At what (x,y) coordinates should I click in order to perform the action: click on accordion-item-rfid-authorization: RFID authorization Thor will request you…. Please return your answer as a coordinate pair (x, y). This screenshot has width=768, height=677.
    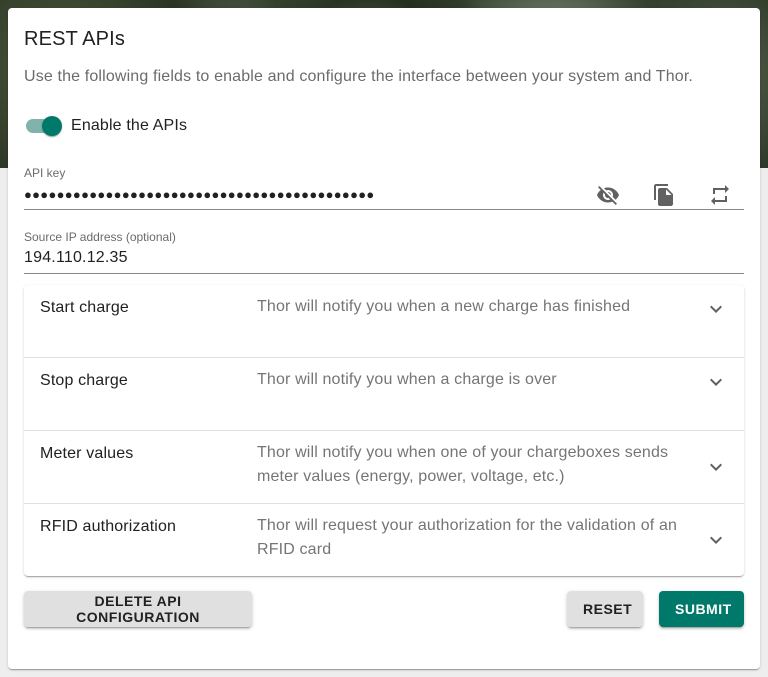
    Looking at the image, I should click on (384, 540).